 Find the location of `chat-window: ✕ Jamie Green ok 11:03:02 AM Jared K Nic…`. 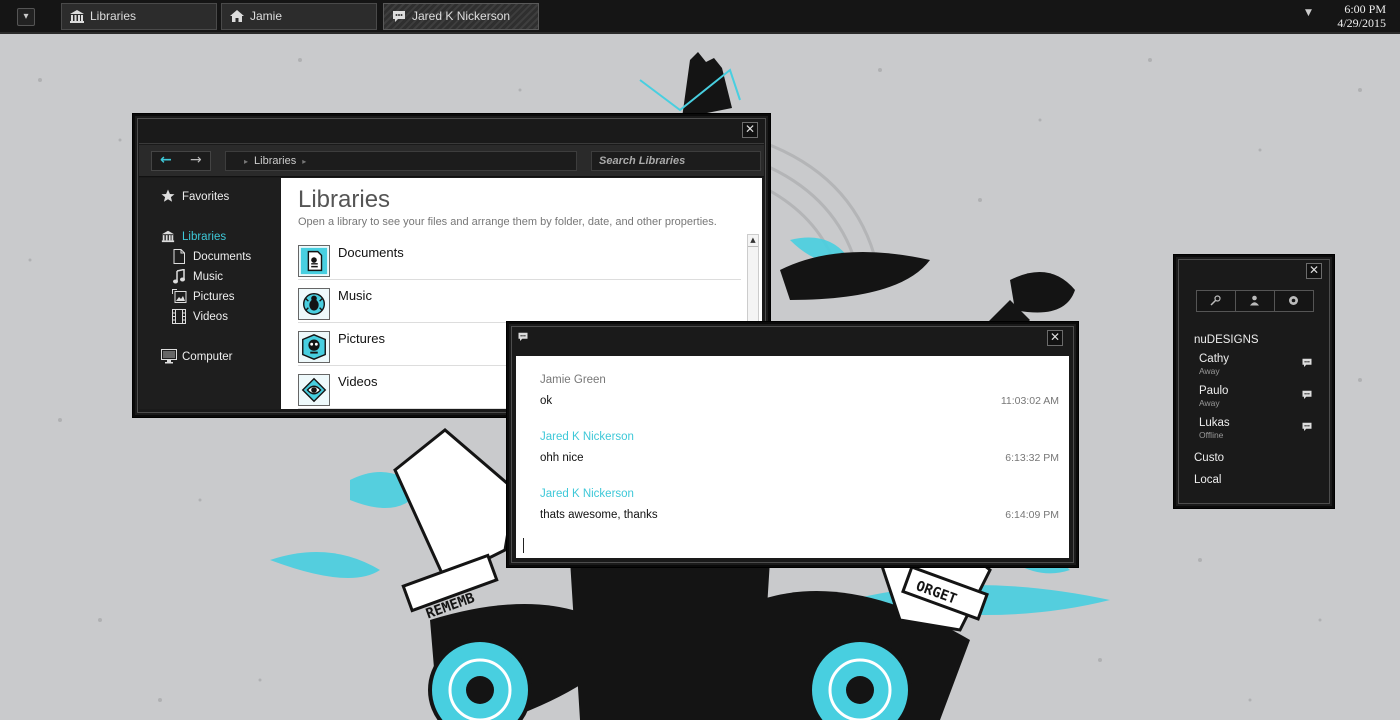

chat-window: ✕ Jamie Green ok 11:03:02 AM Jared K Nic… is located at coordinates (792, 444).